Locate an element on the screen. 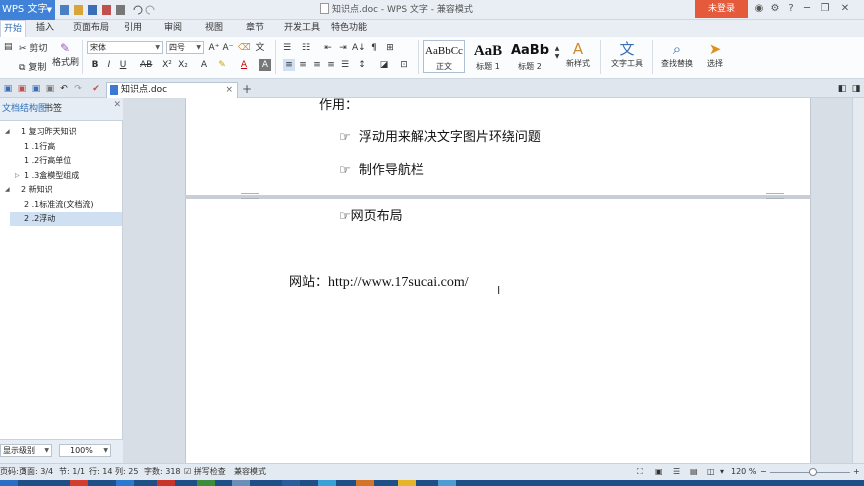  redo-icon: ↷ is located at coordinates (78, 89).